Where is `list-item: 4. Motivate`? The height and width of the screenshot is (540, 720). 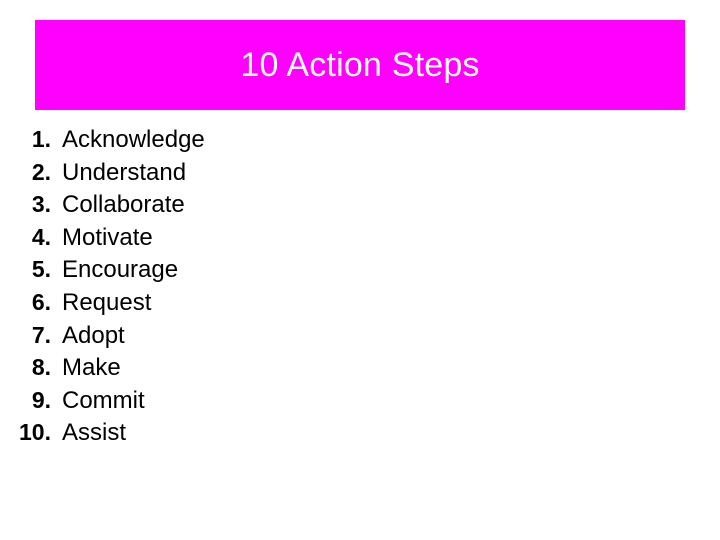
list-item: 4. Motivate is located at coordinates (214, 240).